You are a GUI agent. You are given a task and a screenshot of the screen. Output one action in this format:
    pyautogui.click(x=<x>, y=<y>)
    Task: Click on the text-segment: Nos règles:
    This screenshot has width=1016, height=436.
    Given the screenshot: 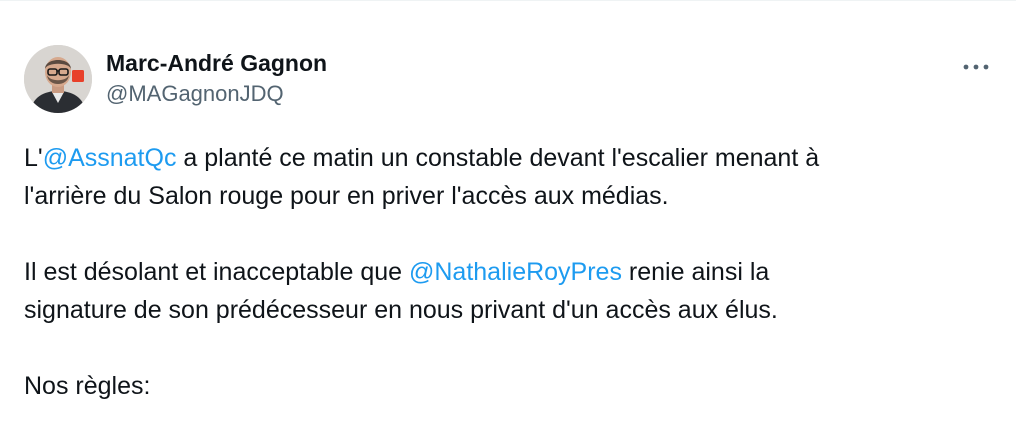 What is the action you would take?
    pyautogui.click(x=87, y=386)
    